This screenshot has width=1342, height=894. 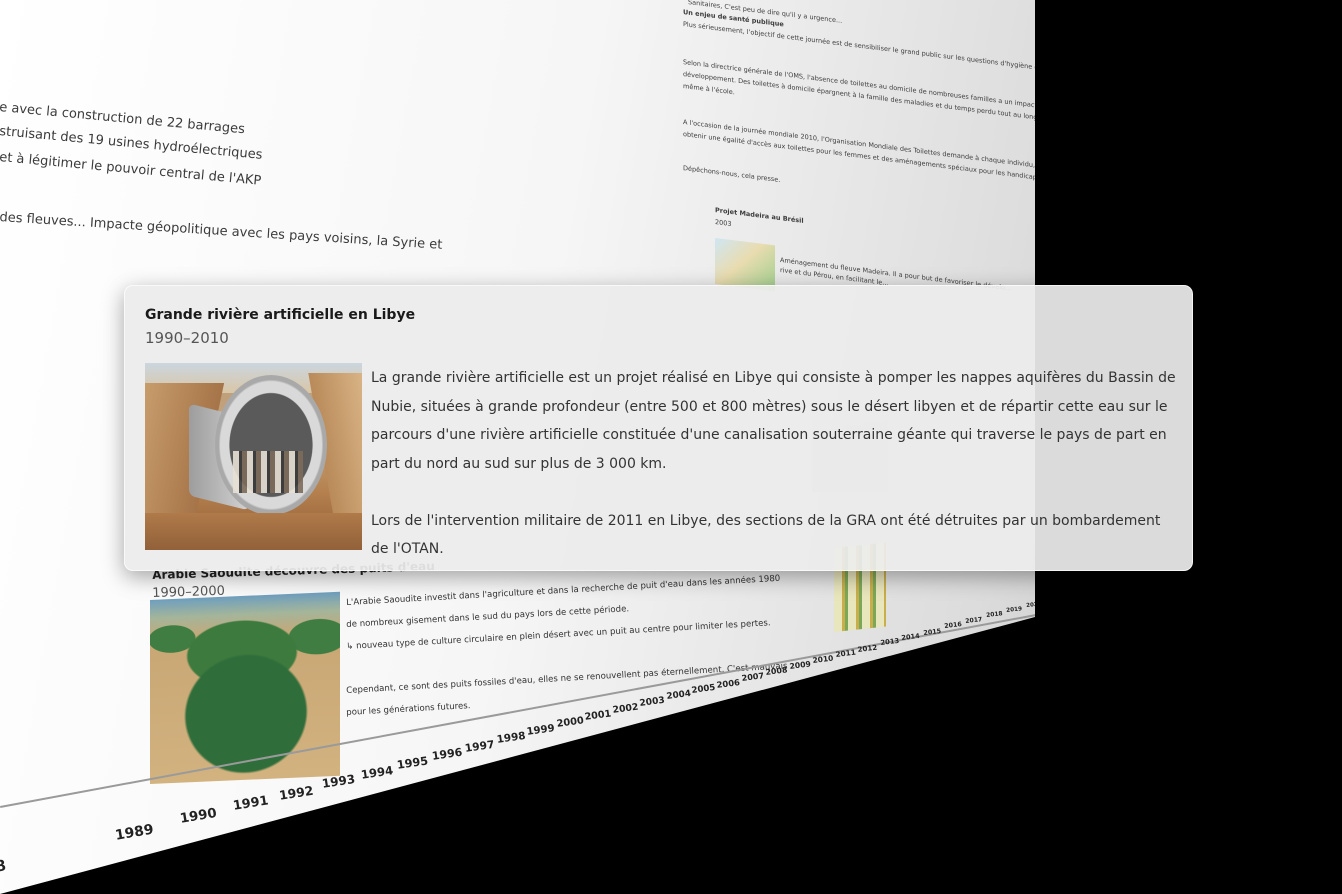 What do you see at coordinates (625, 709) in the screenshot?
I see `timeline-year: 2002` at bounding box center [625, 709].